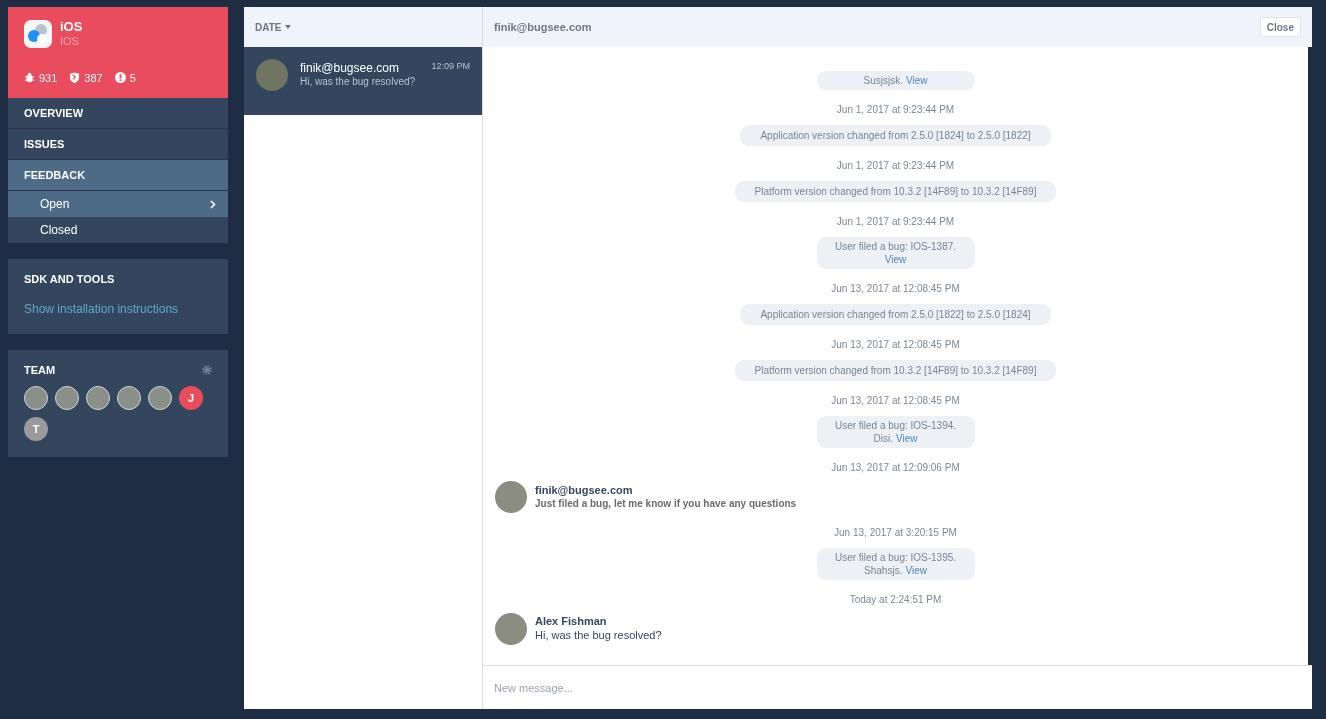  What do you see at coordinates (38, 34) in the screenshot?
I see `app-logo-icon` at bounding box center [38, 34].